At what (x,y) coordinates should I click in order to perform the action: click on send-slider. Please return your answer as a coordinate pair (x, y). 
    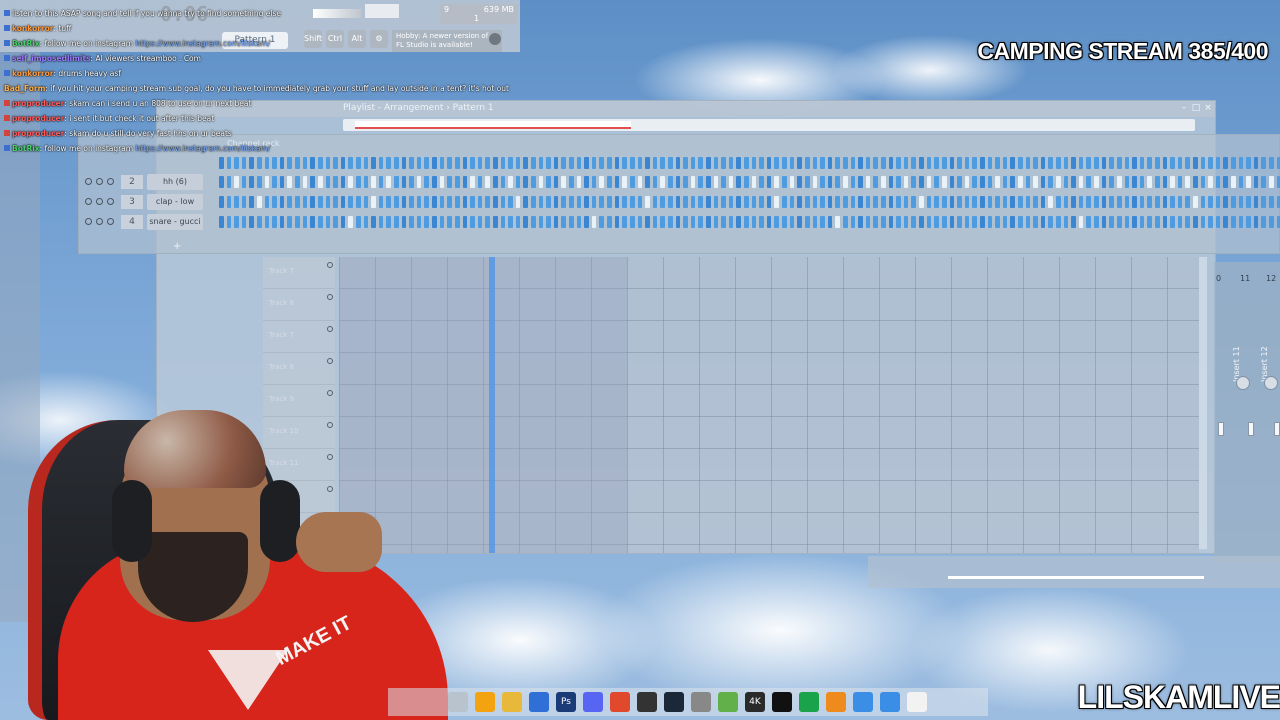
    Looking at the image, I should click on (1076, 577).